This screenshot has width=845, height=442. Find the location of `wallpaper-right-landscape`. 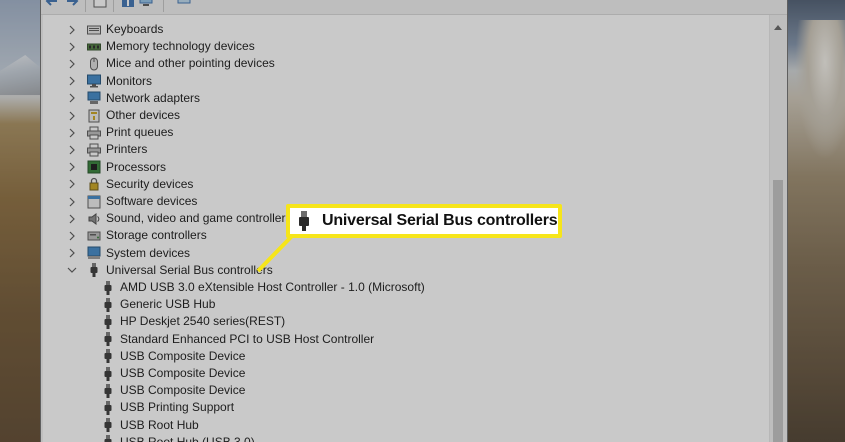

wallpaper-right-landscape is located at coordinates (815, 221).